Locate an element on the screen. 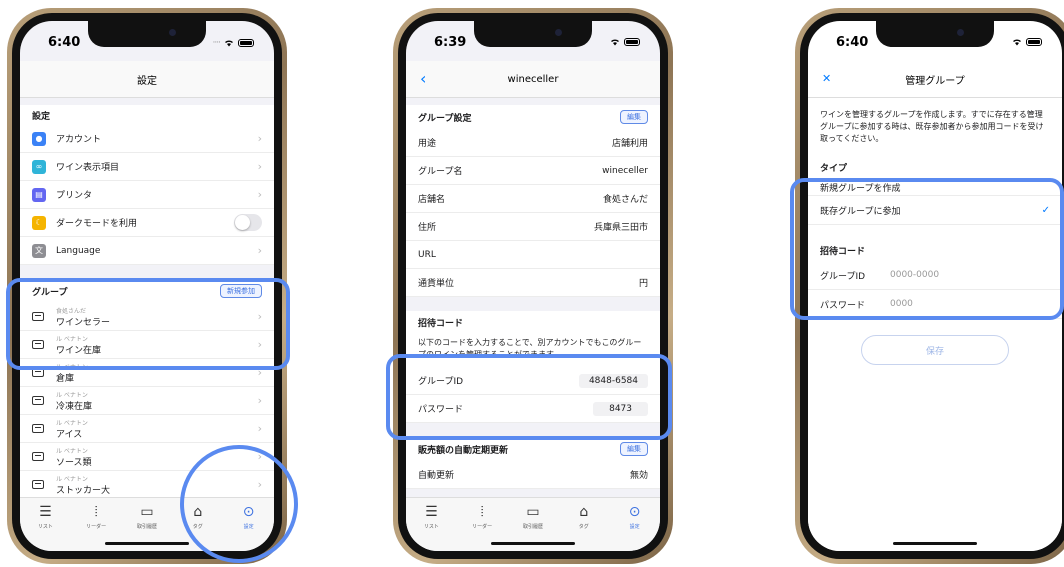  account-icon: ● is located at coordinates (39, 138).